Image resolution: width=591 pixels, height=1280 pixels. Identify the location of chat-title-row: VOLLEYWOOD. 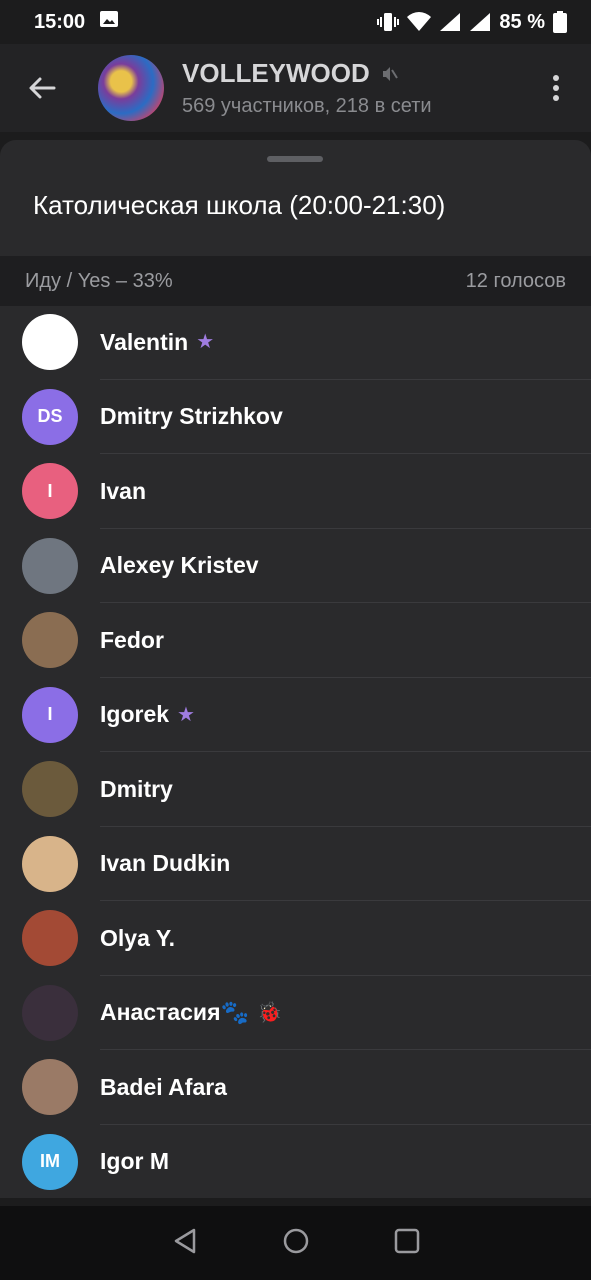
(307, 73).